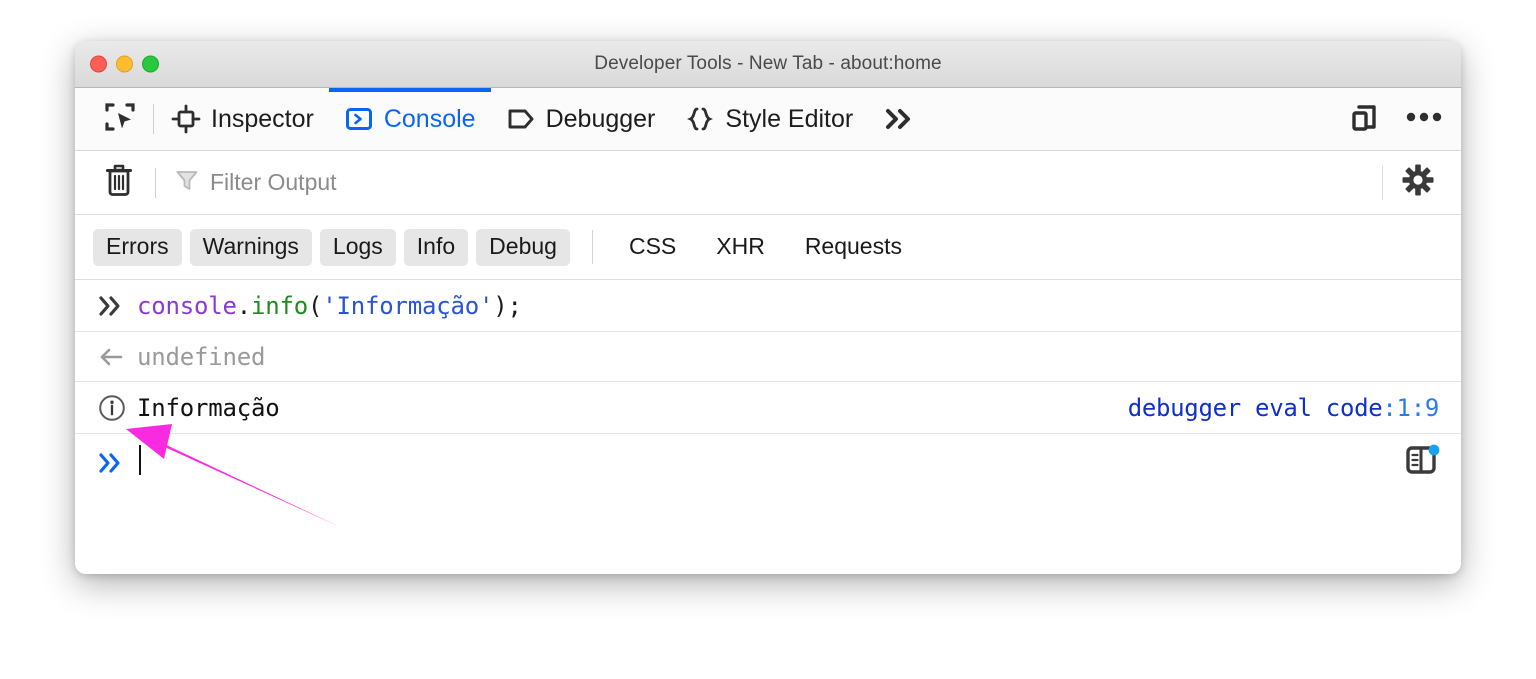  What do you see at coordinates (514, 305) in the screenshot?
I see `code-token-semicolon: ;` at bounding box center [514, 305].